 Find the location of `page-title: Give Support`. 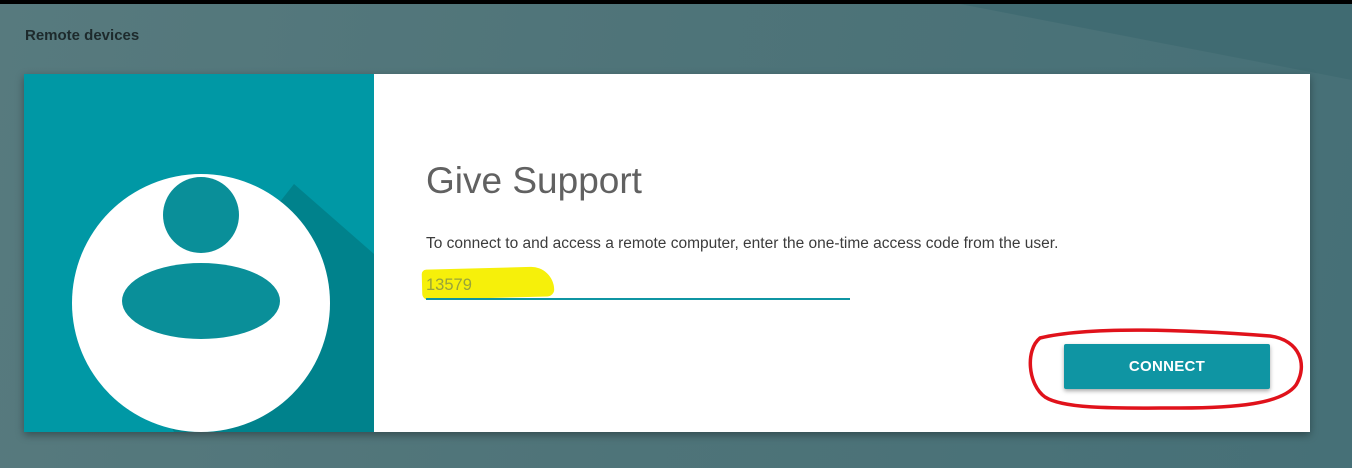

page-title: Give Support is located at coordinates (534, 180).